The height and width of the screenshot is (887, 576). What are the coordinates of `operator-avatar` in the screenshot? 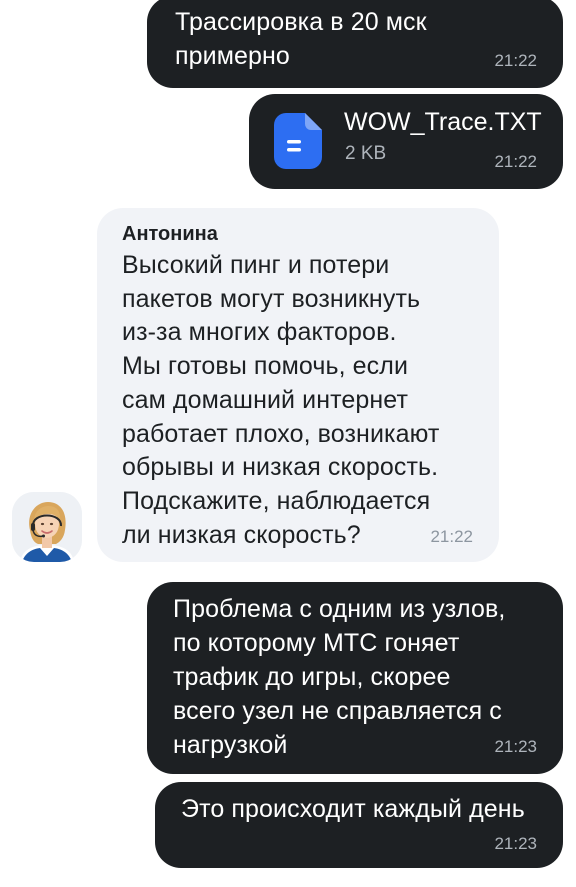 It's located at (47, 527).